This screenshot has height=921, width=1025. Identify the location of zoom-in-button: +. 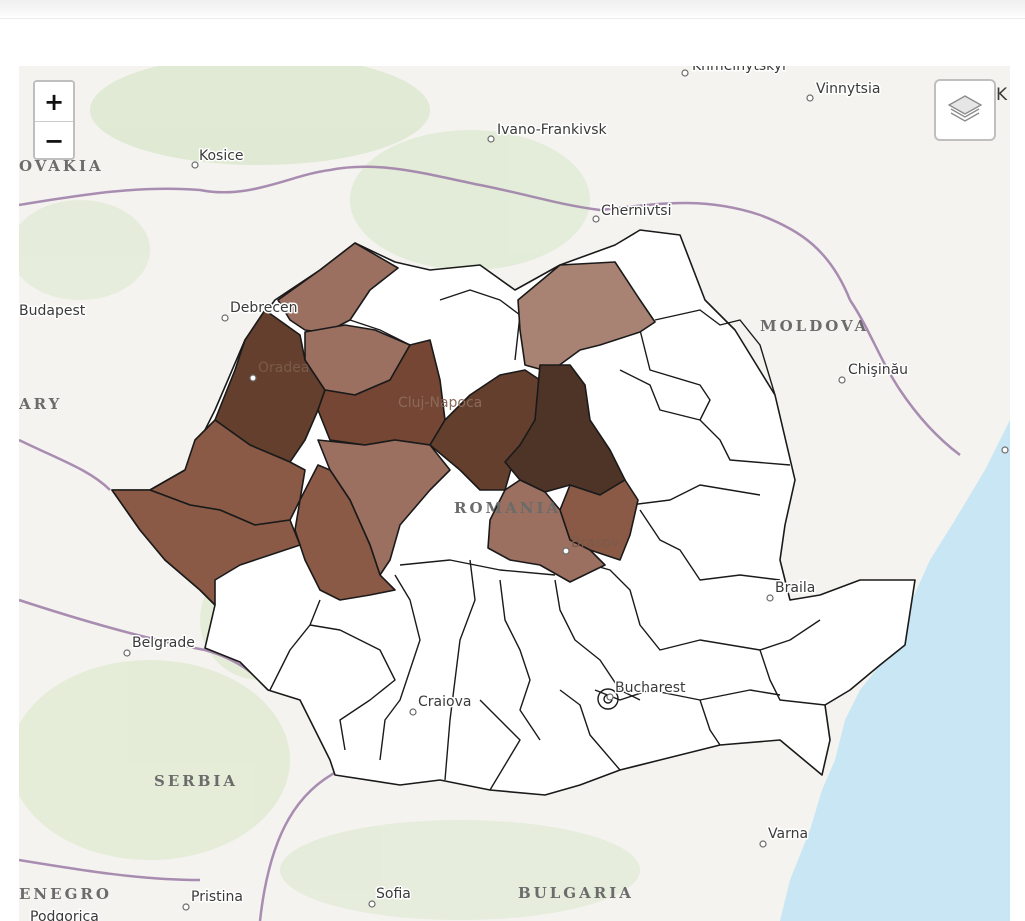
(54, 101).